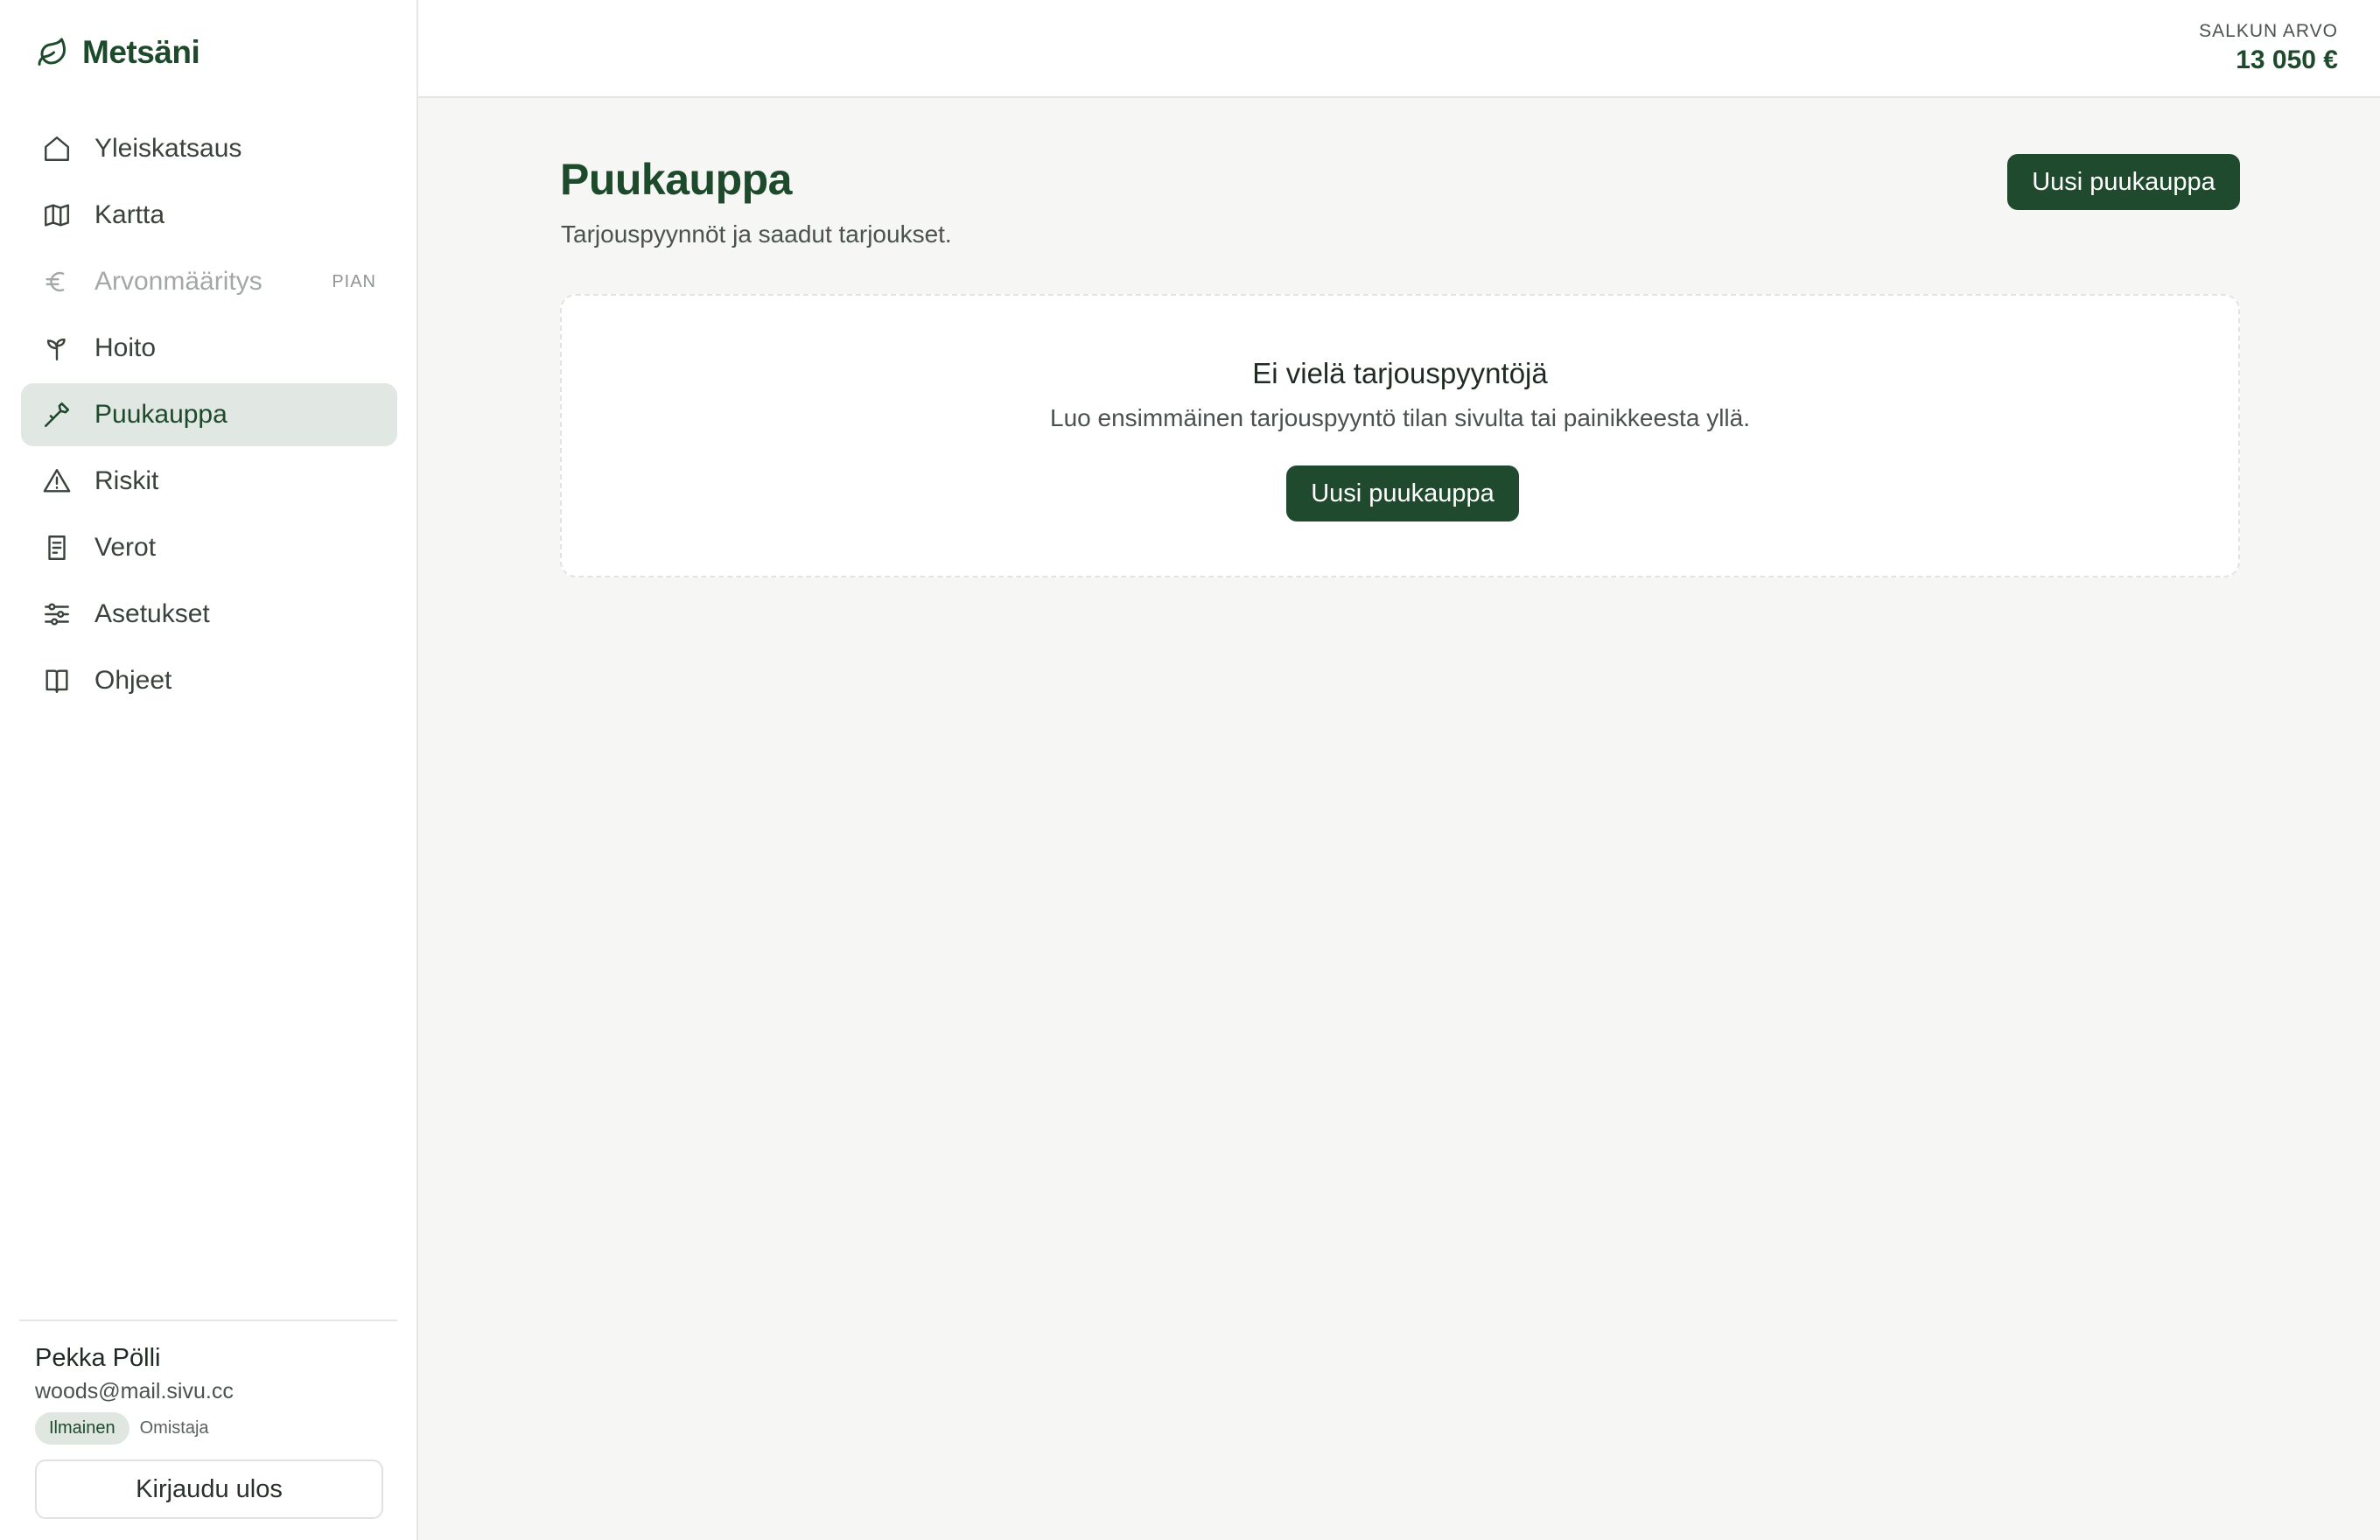  What do you see at coordinates (129, 214) in the screenshot?
I see `sidebar-item-label: Kartta` at bounding box center [129, 214].